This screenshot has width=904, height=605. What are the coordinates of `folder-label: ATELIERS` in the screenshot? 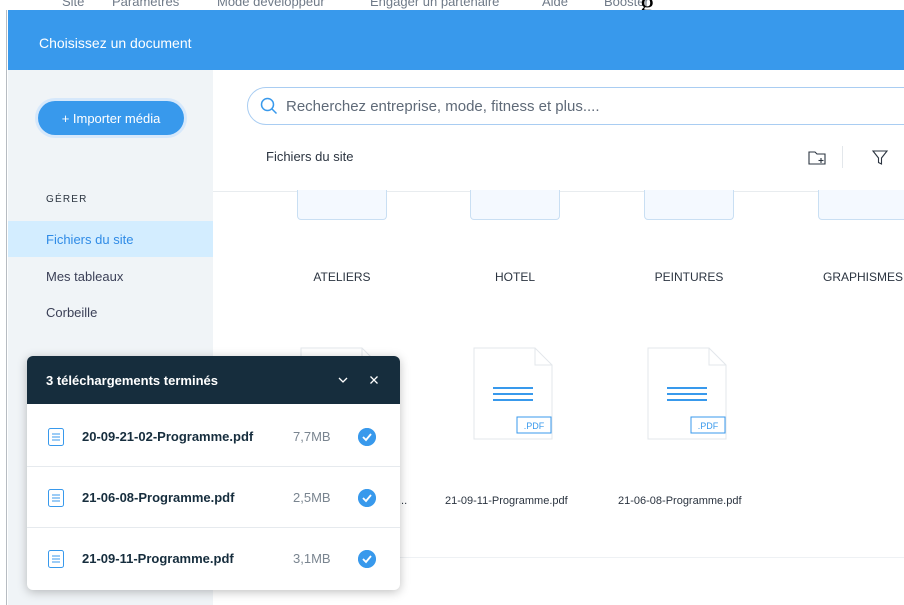 It's located at (342, 277).